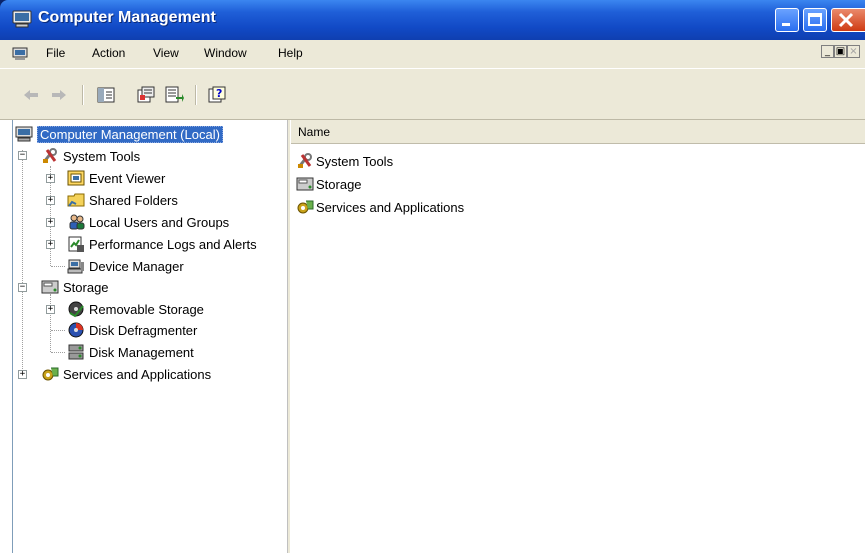  What do you see at coordinates (126, 374) in the screenshot?
I see `tree-node-services-applications: Services and Applications` at bounding box center [126, 374].